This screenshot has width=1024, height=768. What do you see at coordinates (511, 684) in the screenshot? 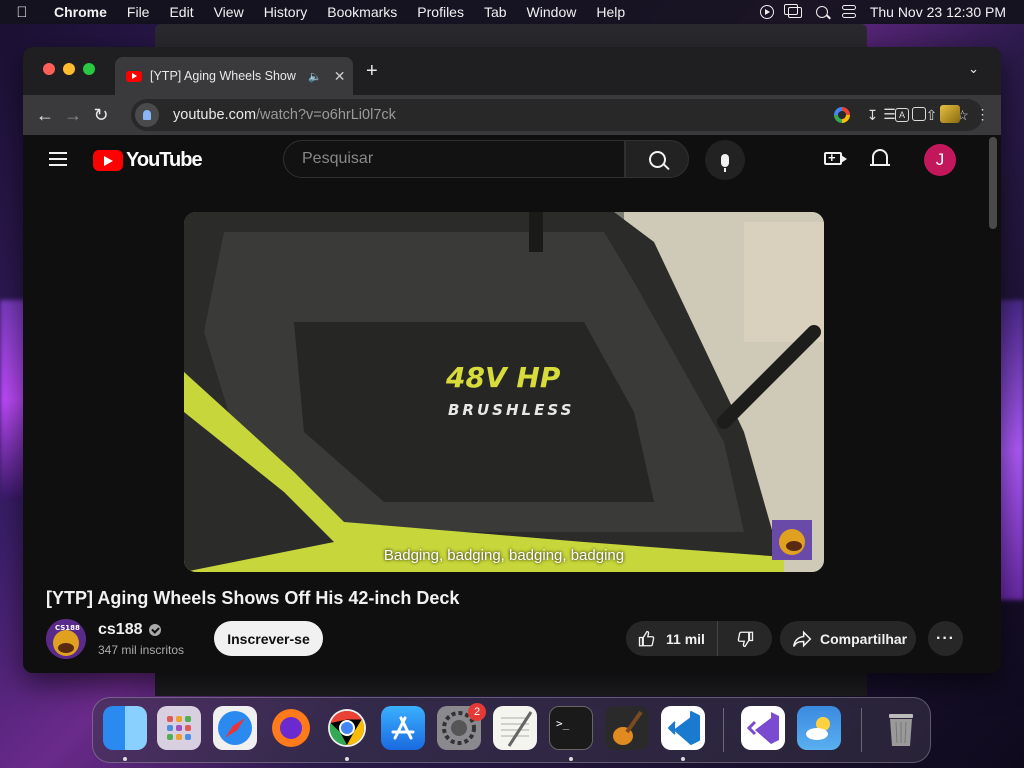
I see `background-window-bottom` at bounding box center [511, 684].